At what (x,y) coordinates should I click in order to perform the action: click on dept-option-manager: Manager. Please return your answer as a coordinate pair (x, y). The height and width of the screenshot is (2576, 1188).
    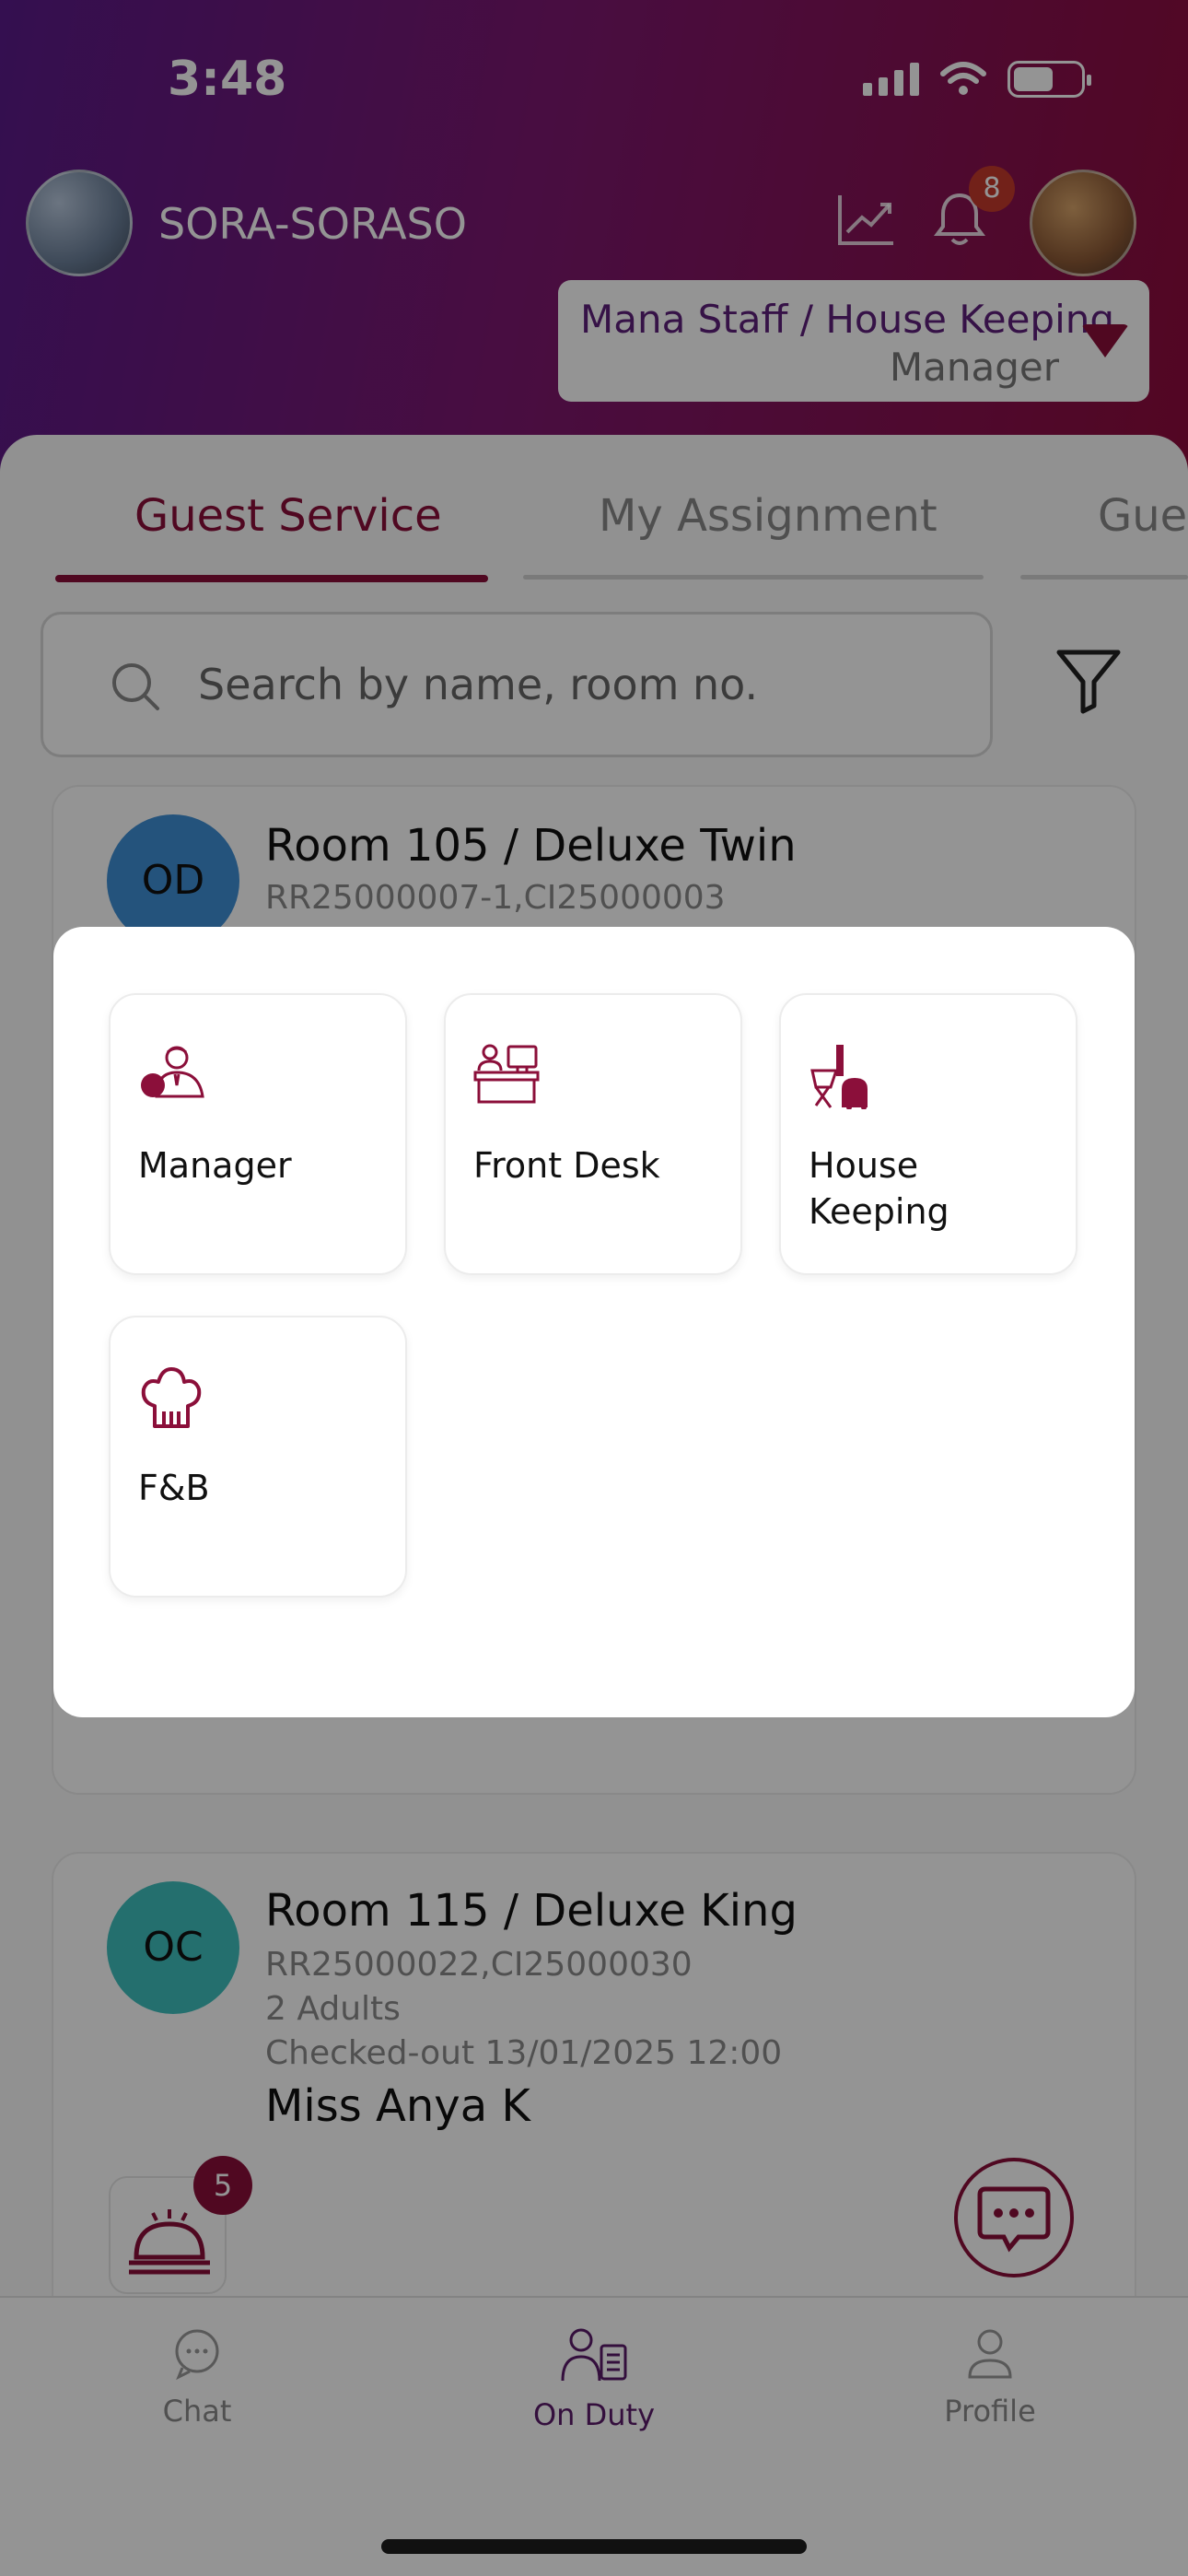
    Looking at the image, I should click on (258, 1134).